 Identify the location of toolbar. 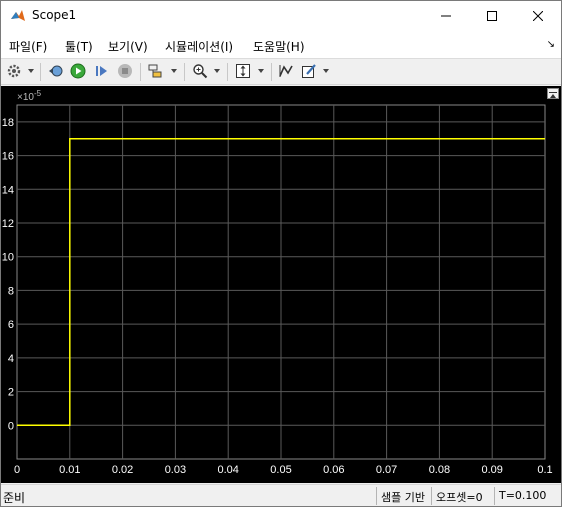
(281, 72).